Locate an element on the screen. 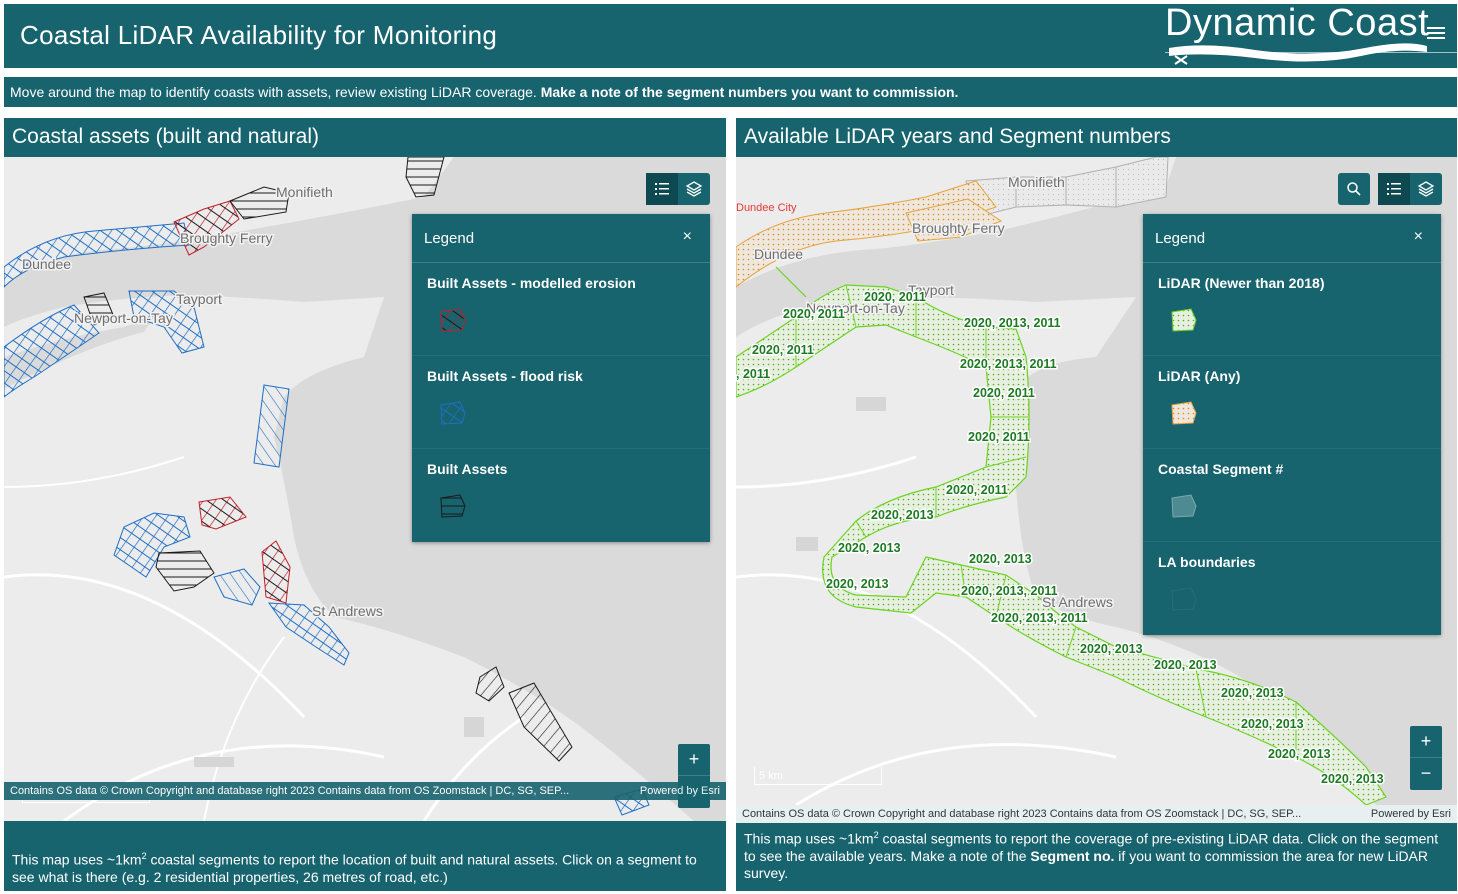 This screenshot has height=894, width=1458. legend-item-label: Coastal Segment # is located at coordinates (1221, 469).